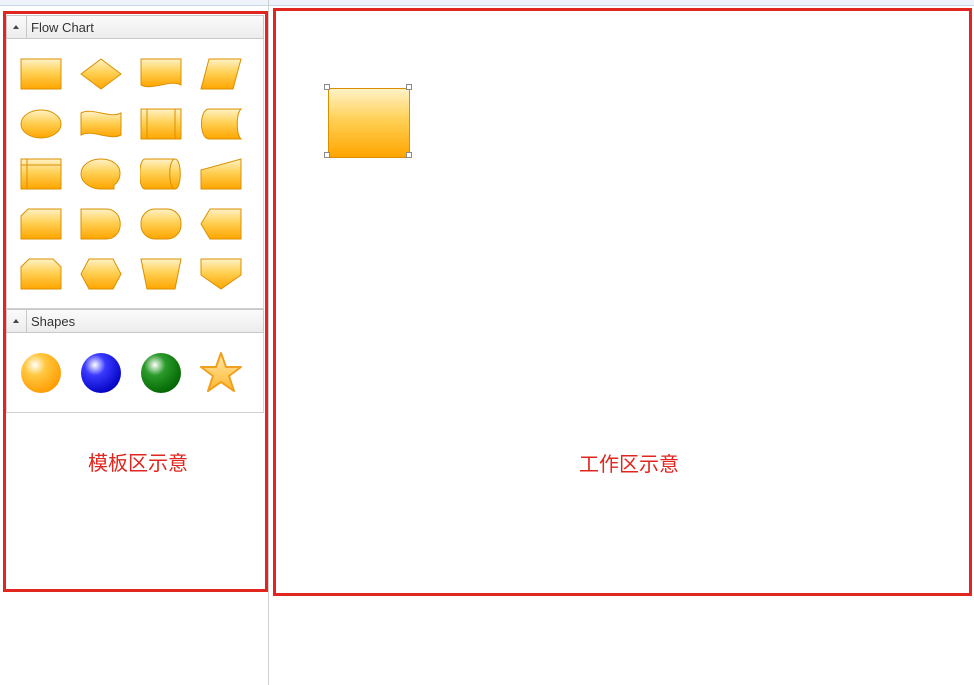 The width and height of the screenshot is (974, 685). What do you see at coordinates (268, 342) in the screenshot?
I see `panel-splitter` at bounding box center [268, 342].